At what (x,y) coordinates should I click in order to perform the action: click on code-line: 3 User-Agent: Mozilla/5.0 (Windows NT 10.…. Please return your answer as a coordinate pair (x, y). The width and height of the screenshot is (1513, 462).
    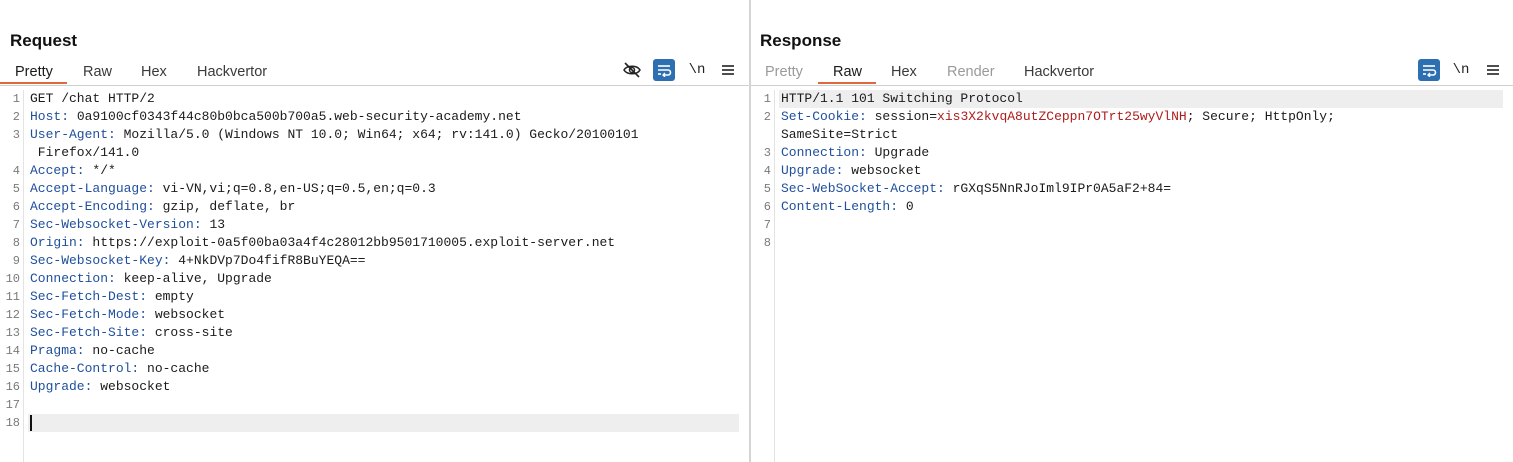
    Looking at the image, I should click on (325, 134).